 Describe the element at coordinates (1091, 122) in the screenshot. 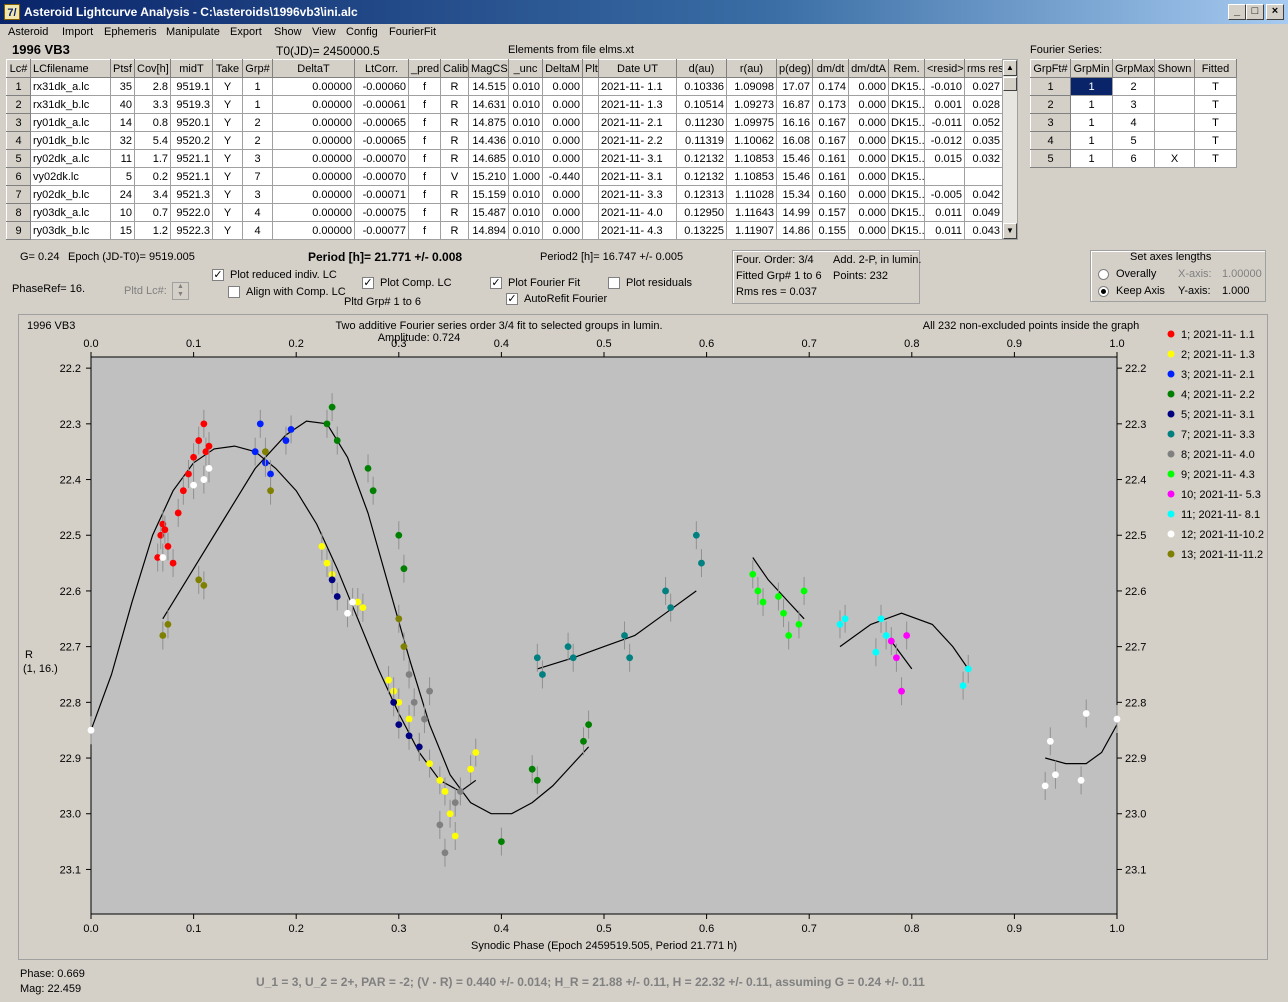

I see `fourier-cell: 1` at that location.